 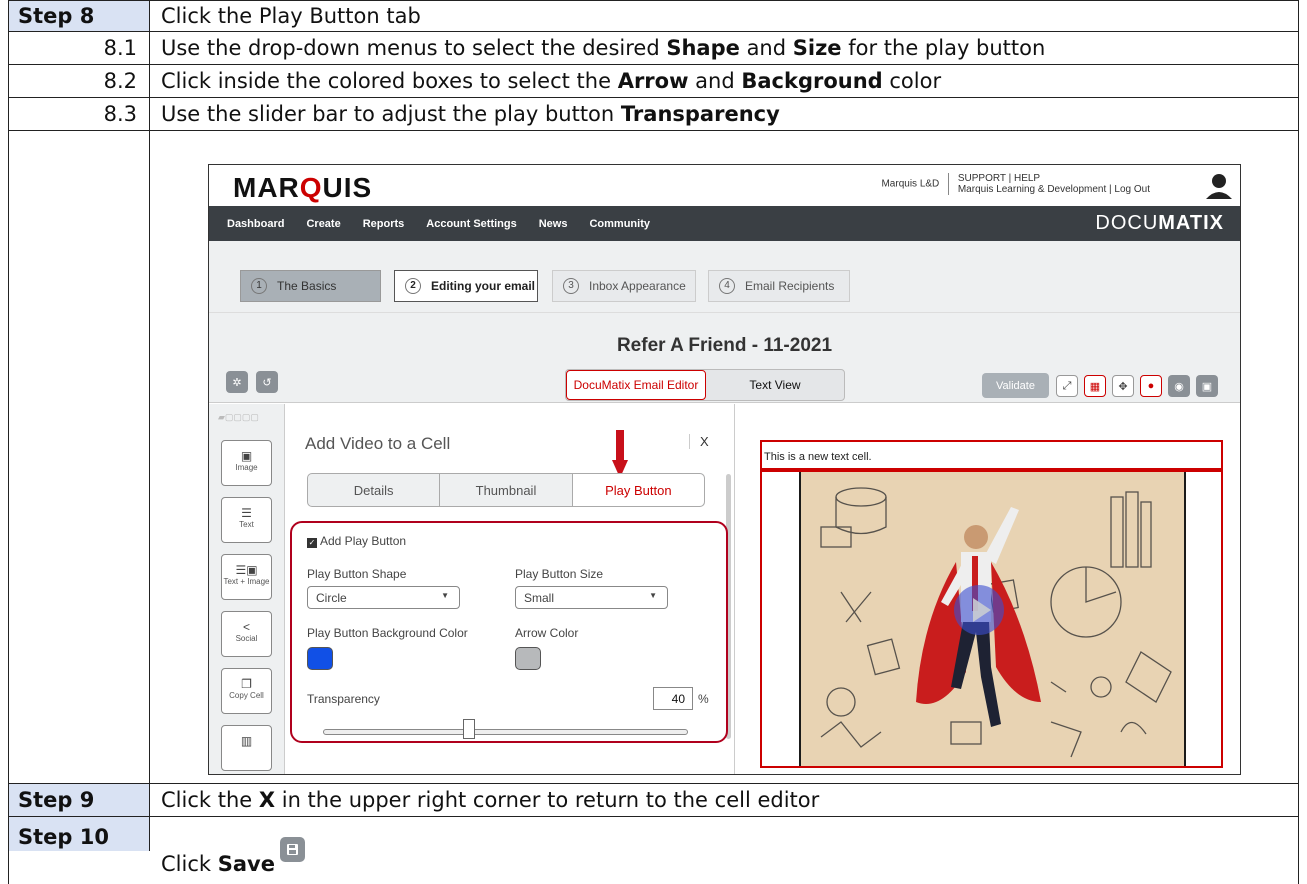 What do you see at coordinates (292, 849) in the screenshot?
I see `save-icon` at bounding box center [292, 849].